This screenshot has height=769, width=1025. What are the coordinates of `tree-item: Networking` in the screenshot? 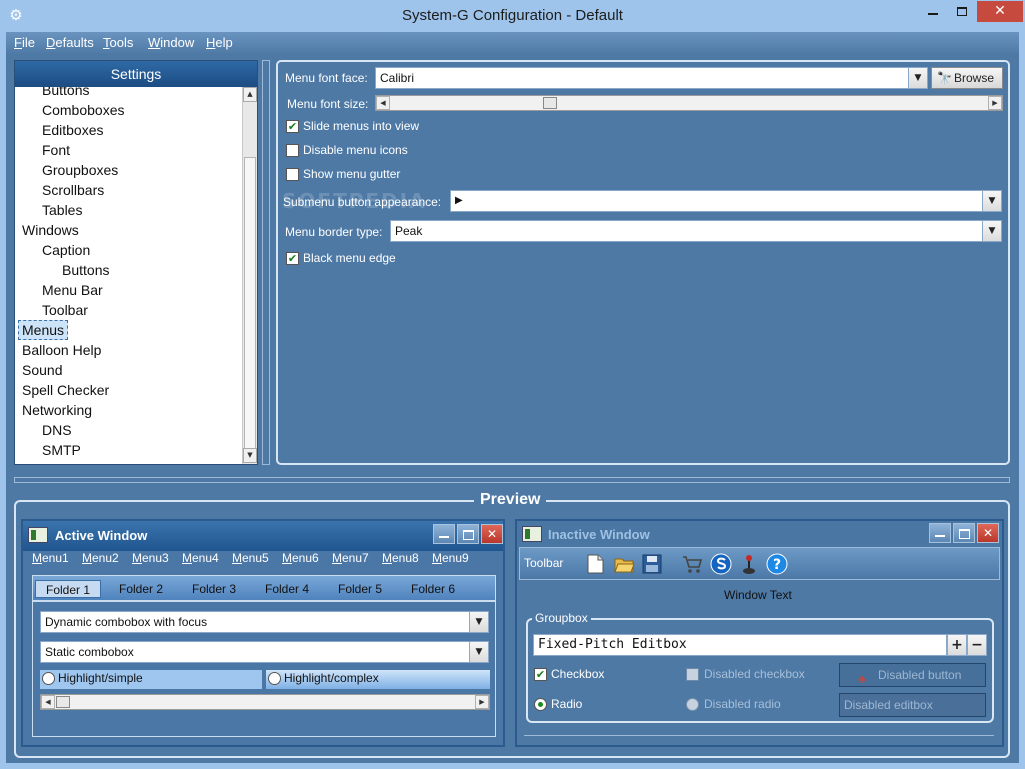 It's located at (57, 410).